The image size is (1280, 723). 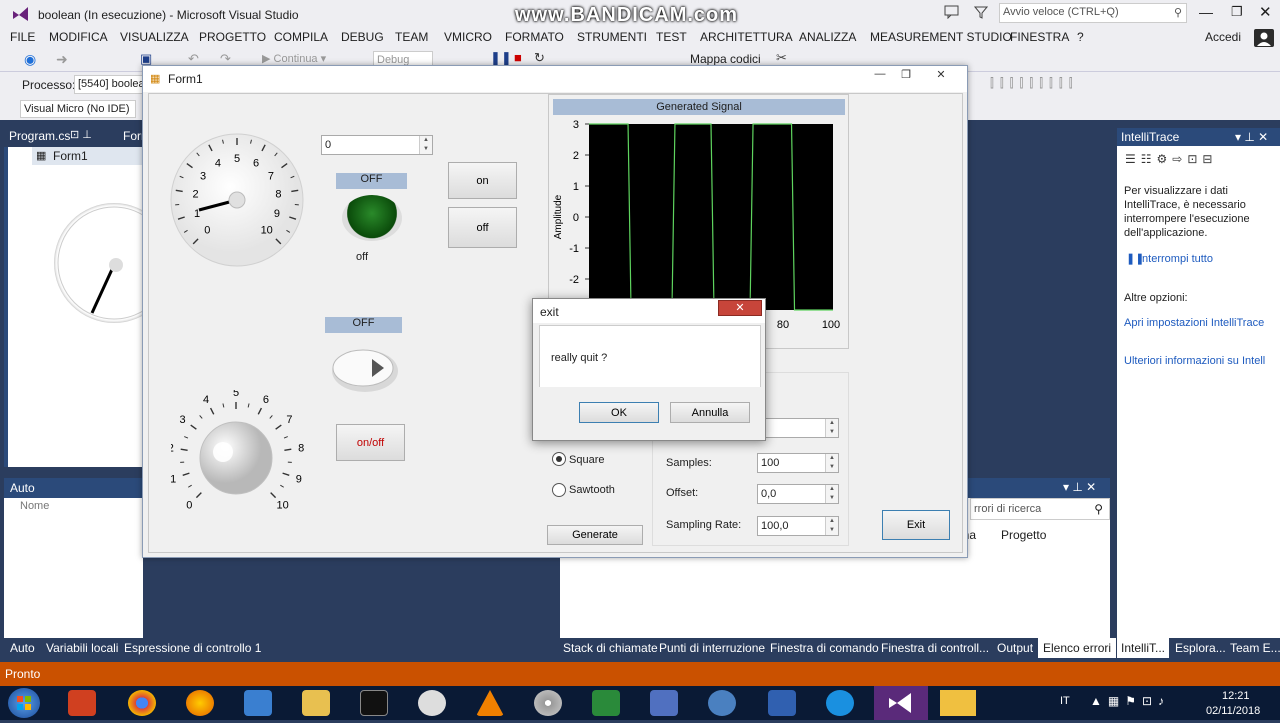 I want to click on menu-file: FILE, so click(x=22, y=37).